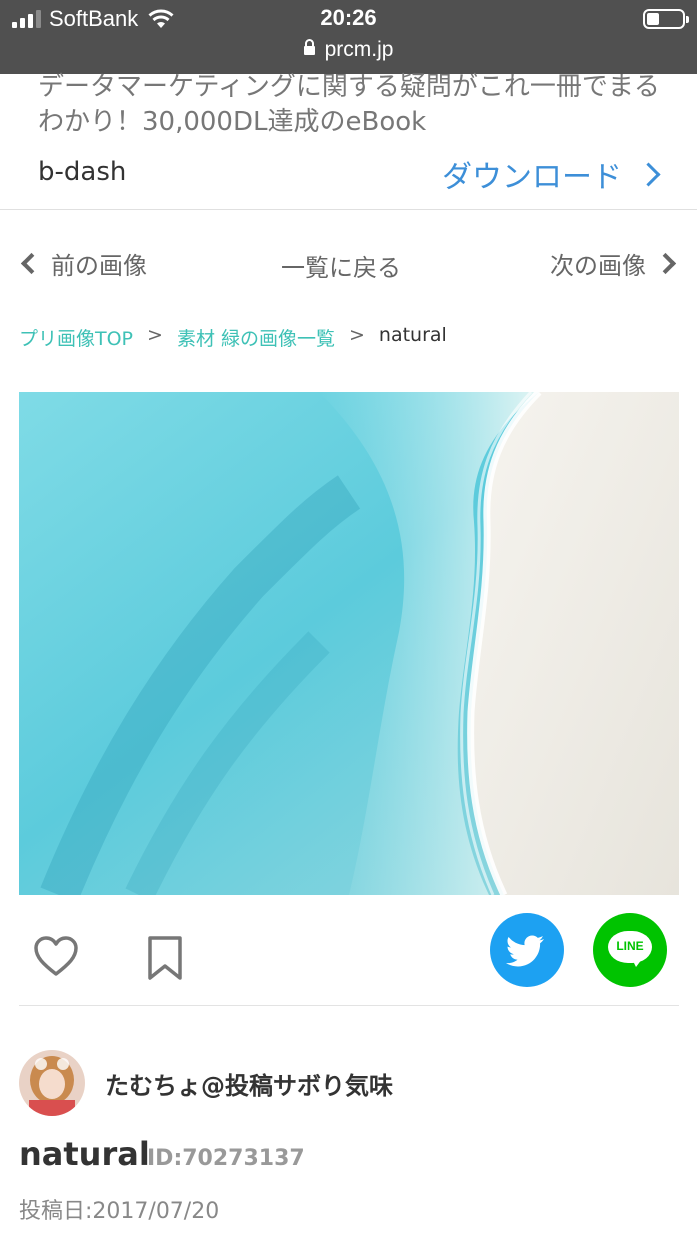 This screenshot has height=1240, width=697. I want to click on breadcrumb: プリ画像TOP > 素材 緑の画像一覧 > natural, so click(233, 337).